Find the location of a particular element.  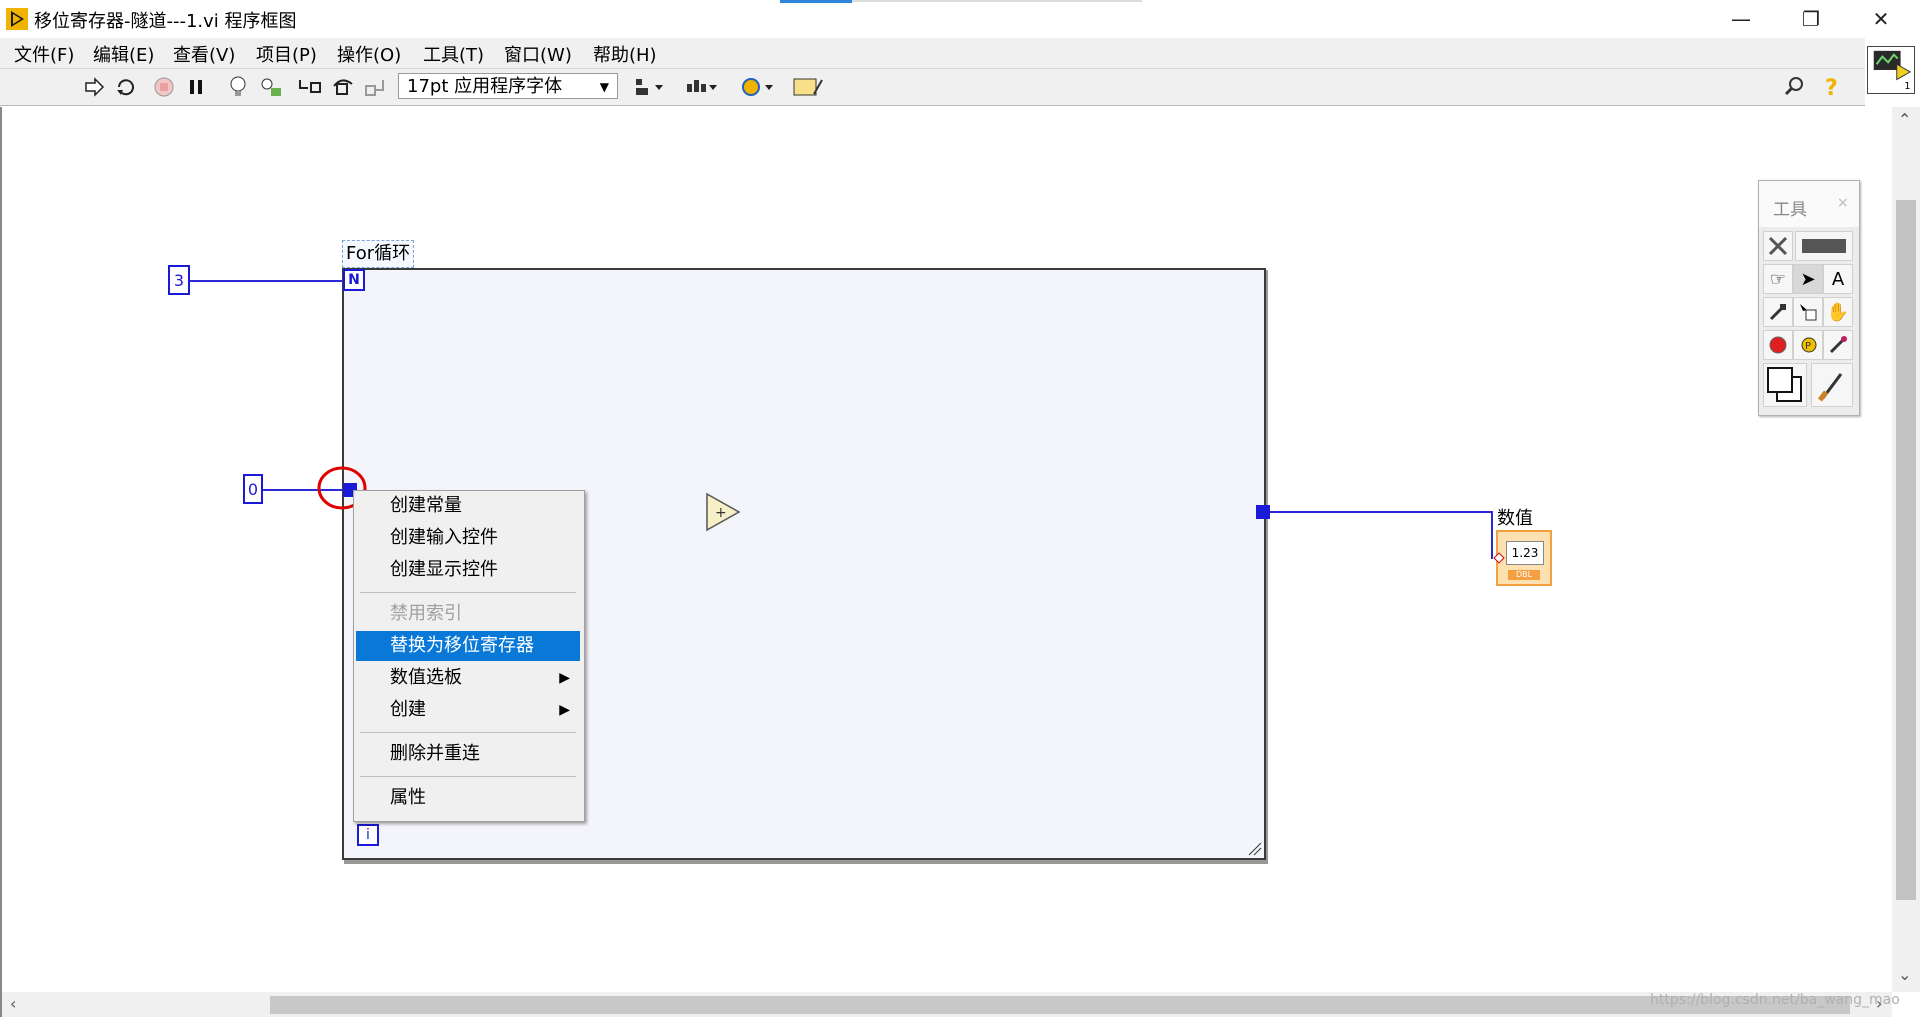

font-size-select: 17pt 应用程序字体 ▼ is located at coordinates (508, 86).